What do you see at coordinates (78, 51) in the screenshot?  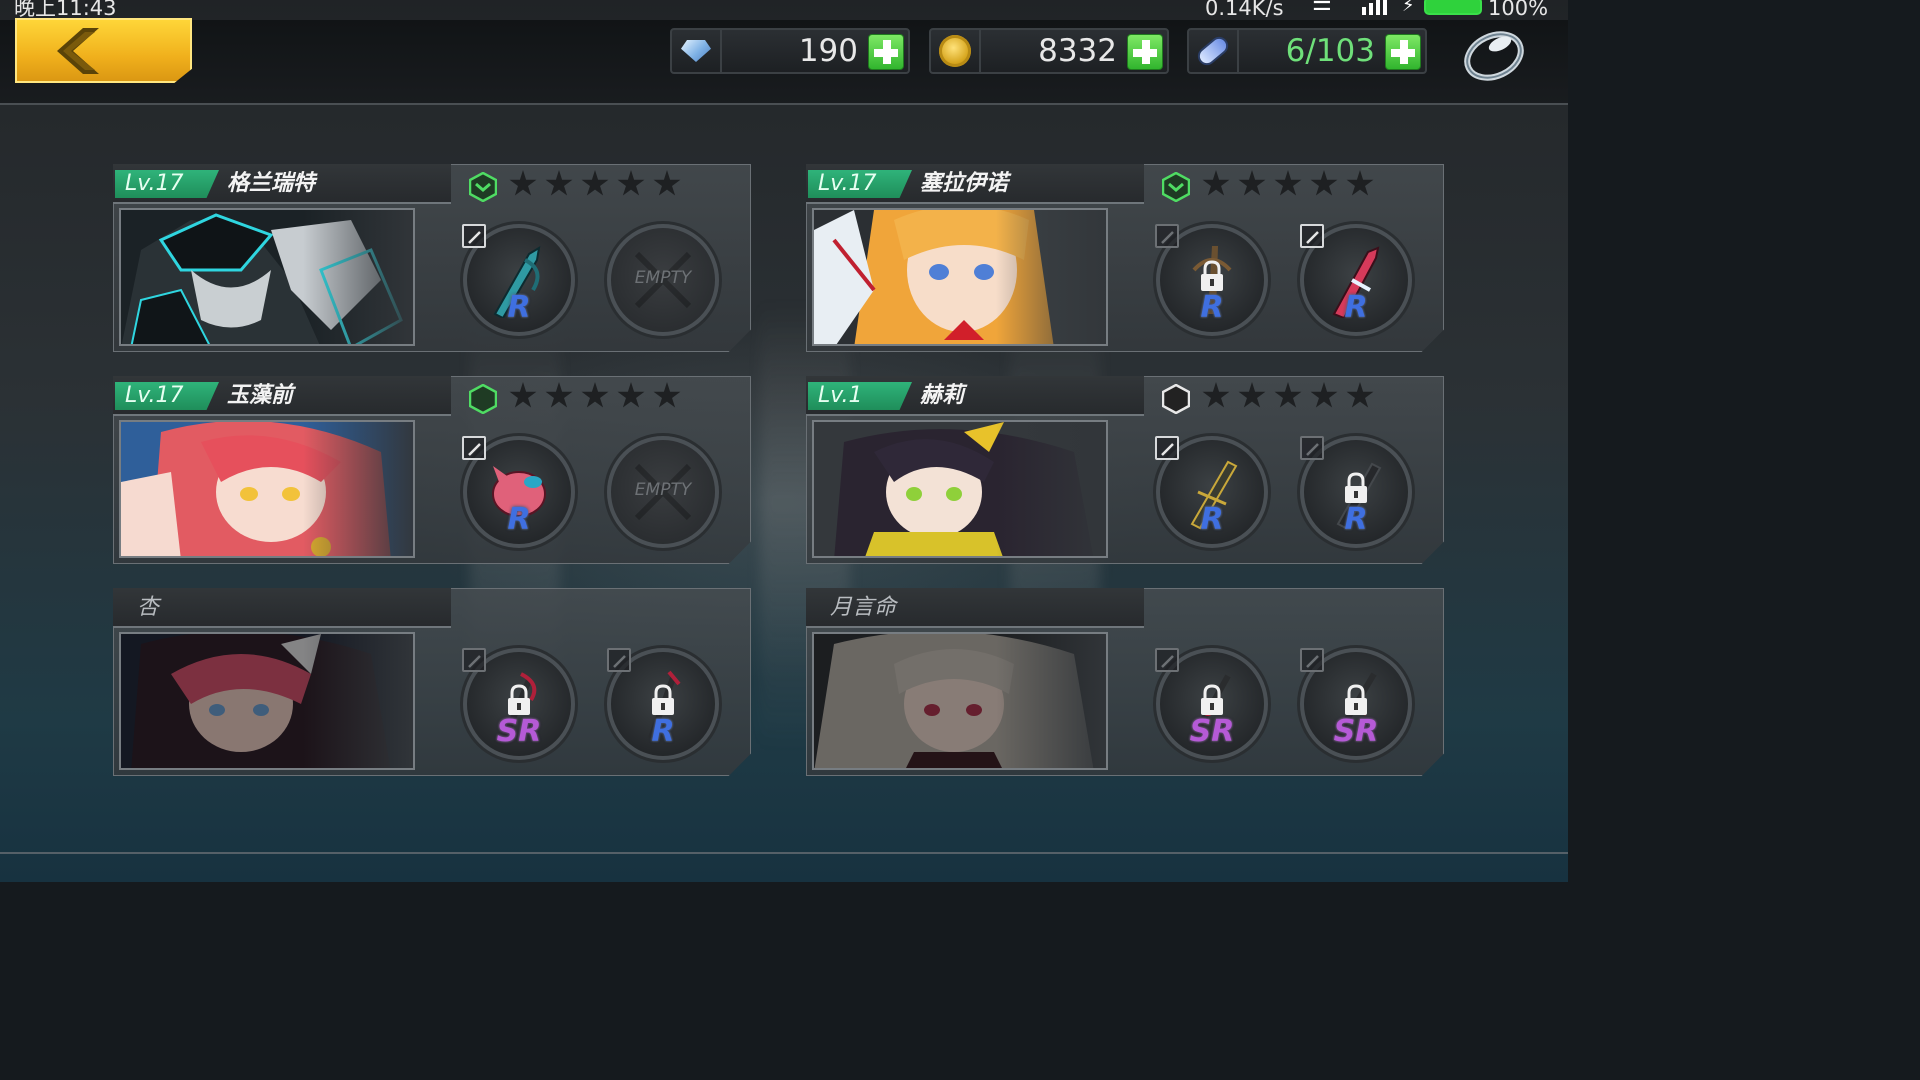 I see `chevron-left-icon` at bounding box center [78, 51].